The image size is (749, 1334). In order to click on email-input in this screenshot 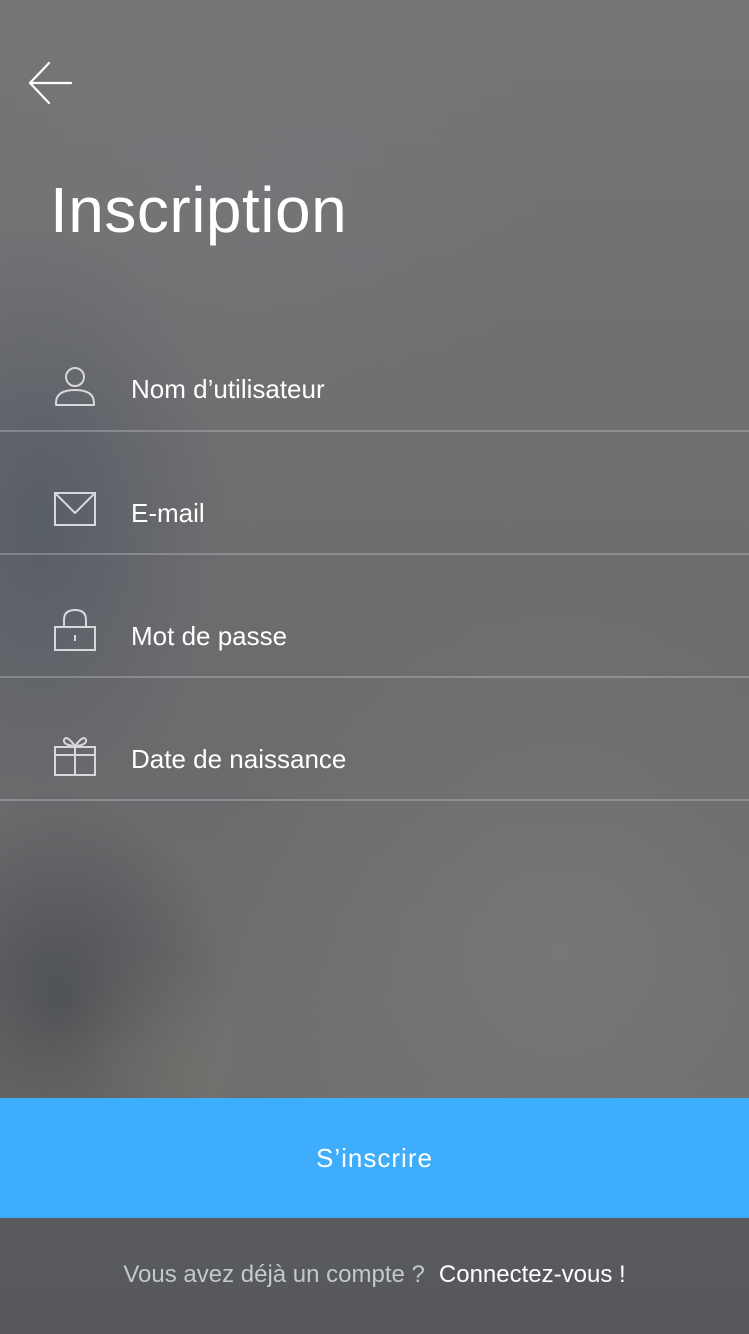, I will do `click(421, 513)`.